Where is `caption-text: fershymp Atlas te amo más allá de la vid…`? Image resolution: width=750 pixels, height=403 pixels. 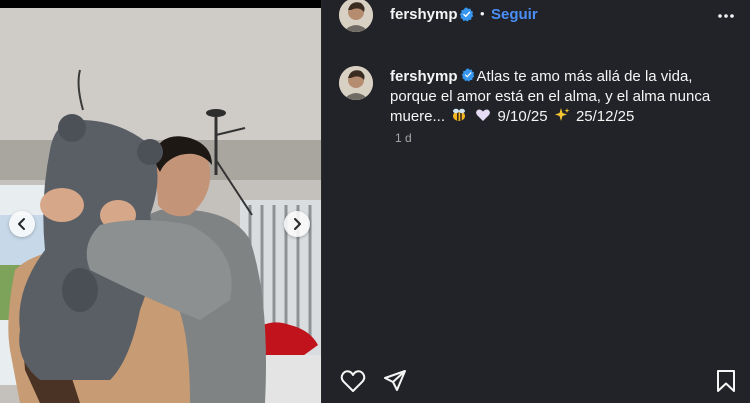
caption-text: fershymp Atlas te amo más allá de la vid… is located at coordinates (560, 97).